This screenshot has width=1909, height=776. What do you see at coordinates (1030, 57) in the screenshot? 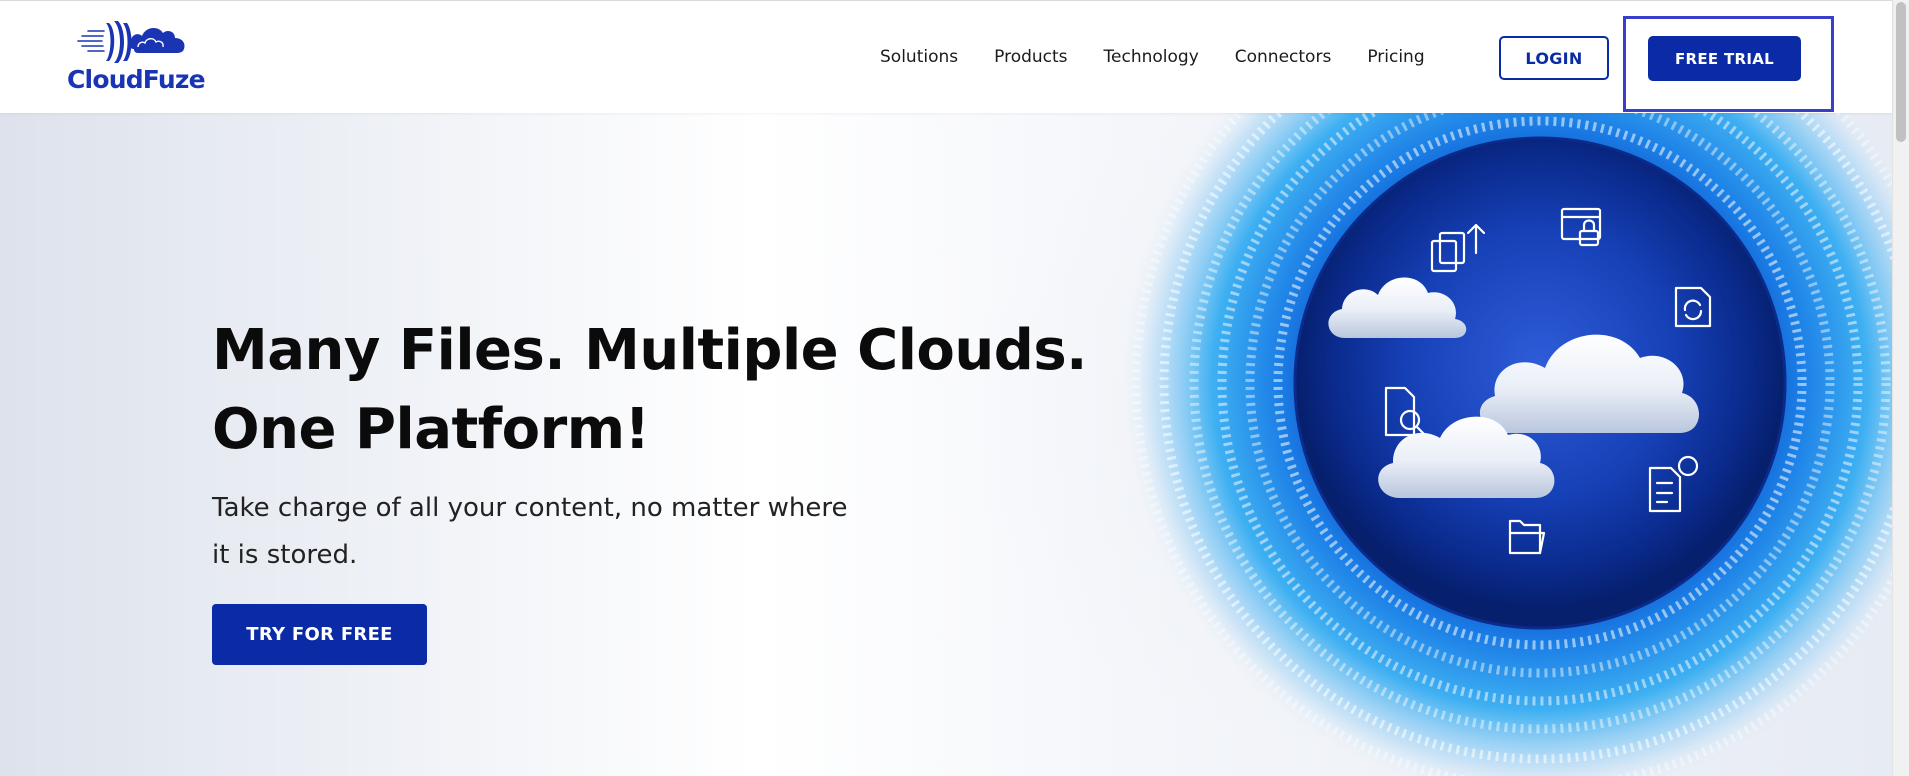
I see `nav-item-products: Products` at bounding box center [1030, 57].